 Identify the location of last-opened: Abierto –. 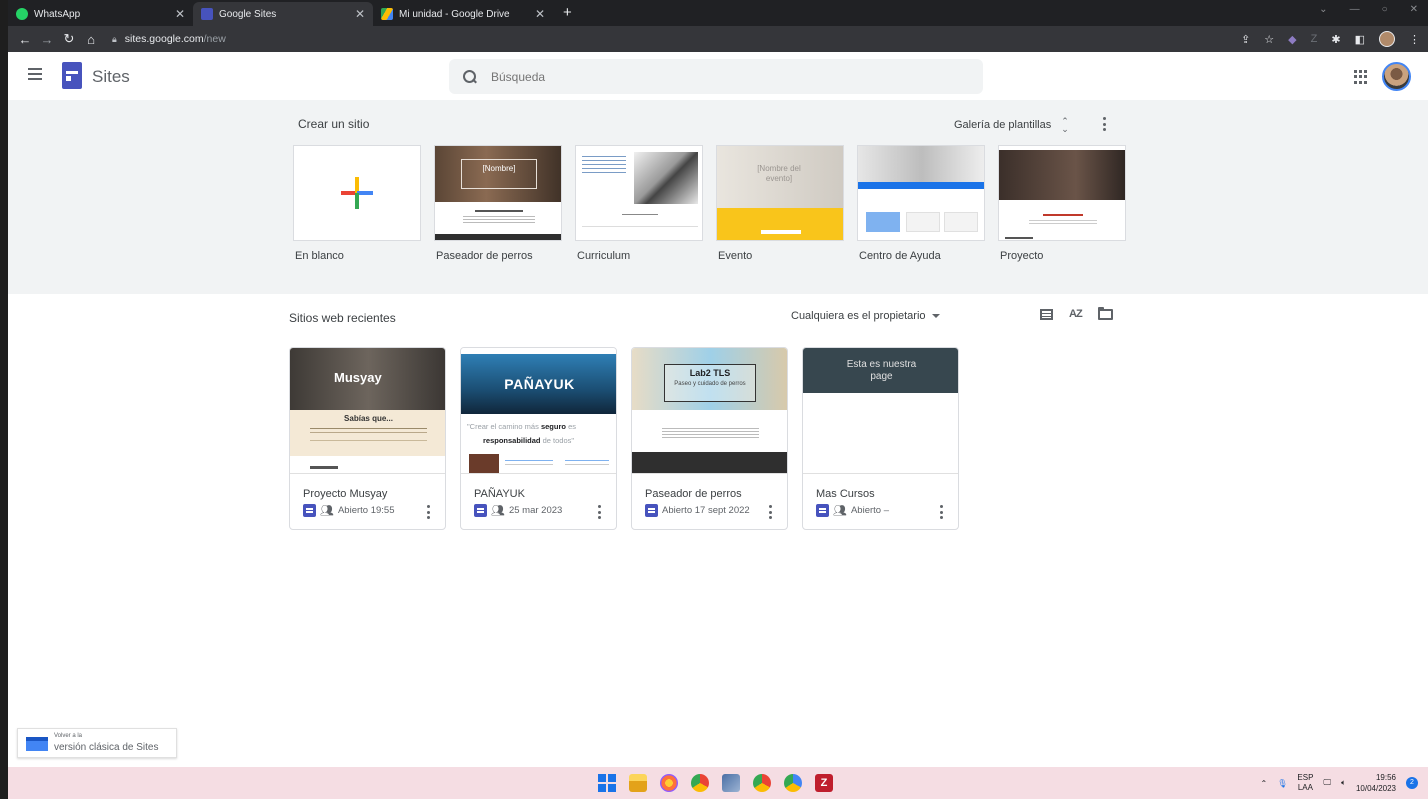
(869, 510).